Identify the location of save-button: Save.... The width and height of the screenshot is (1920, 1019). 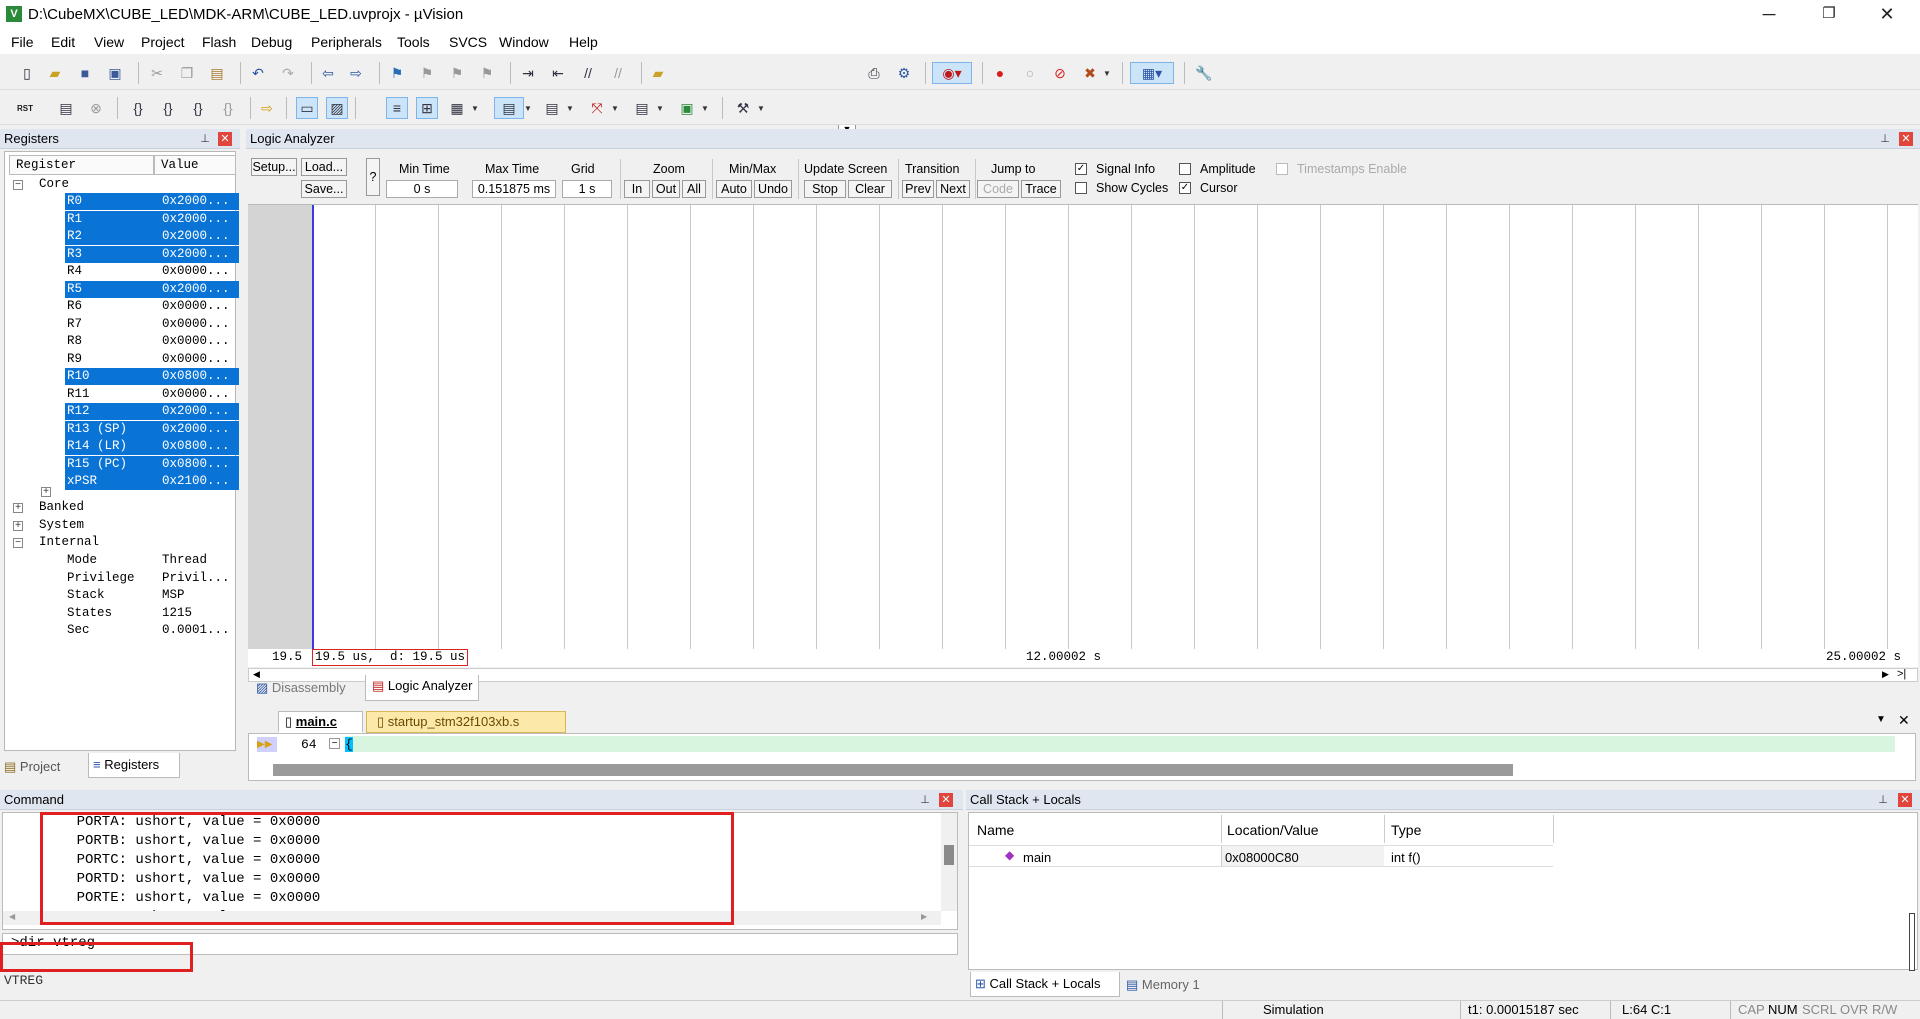
(324, 189).